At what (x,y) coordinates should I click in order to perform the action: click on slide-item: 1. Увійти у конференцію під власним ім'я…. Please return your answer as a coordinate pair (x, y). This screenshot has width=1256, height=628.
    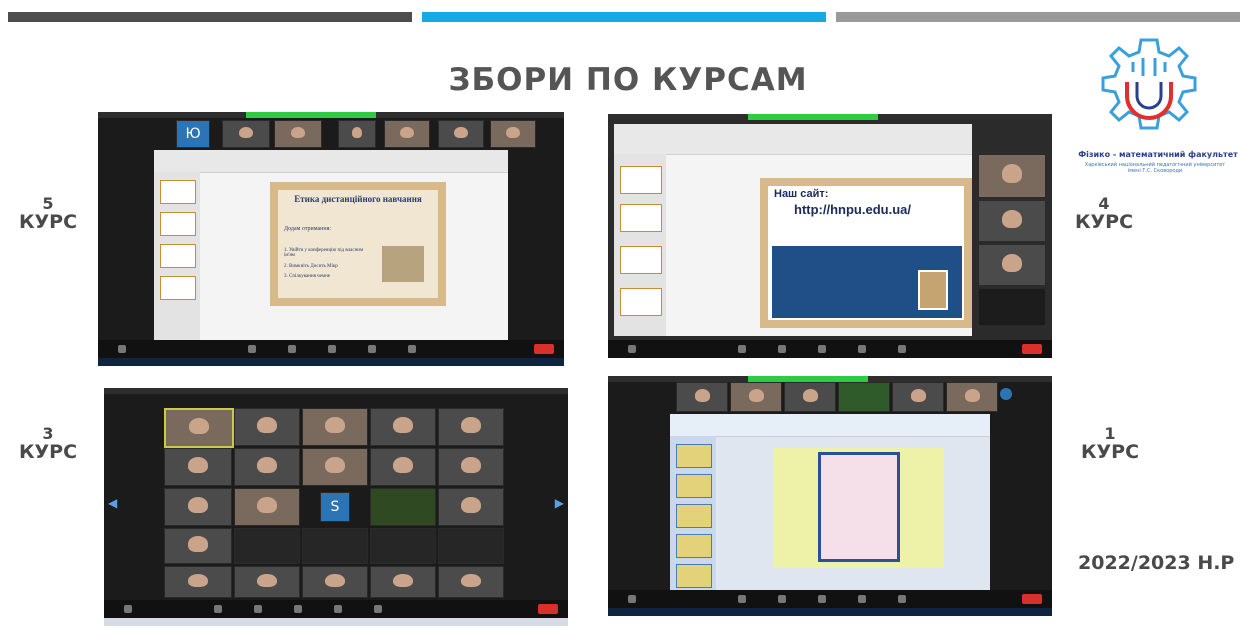
    Looking at the image, I should click on (324, 253).